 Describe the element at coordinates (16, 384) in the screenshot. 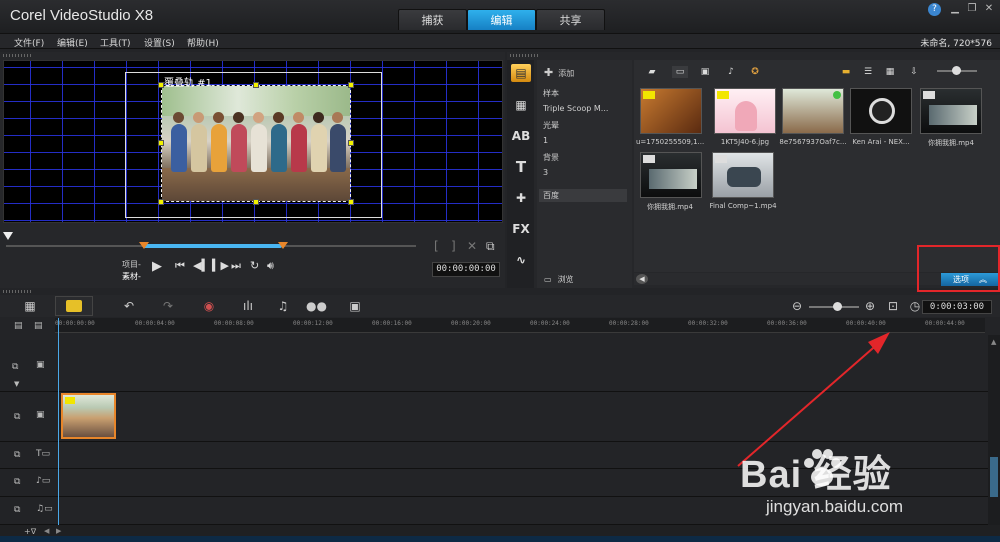

I see `expand-track-icon: ▼` at that location.